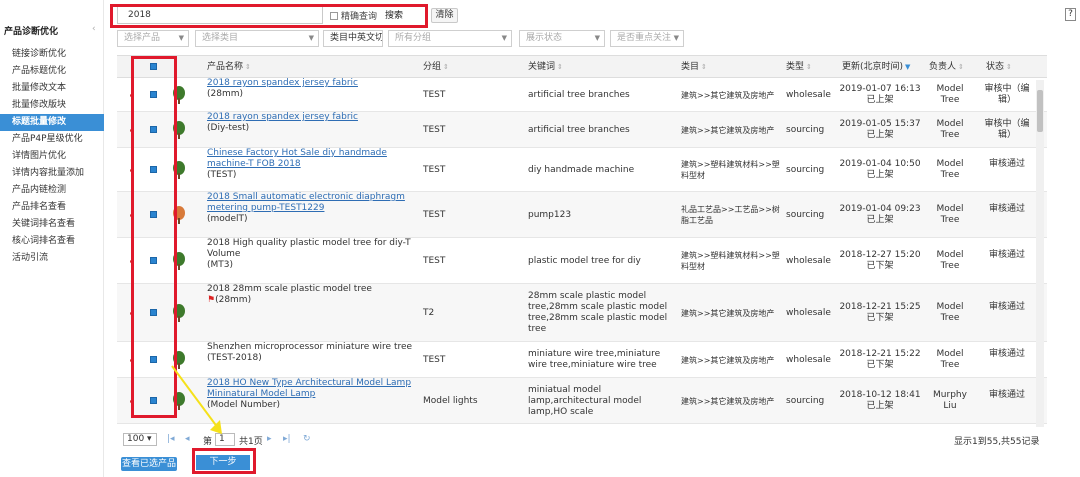 Image resolution: width=1080 pixels, height=477 pixels. Describe the element at coordinates (808, 261) in the screenshot. I see `type-cell: wholesale` at that location.